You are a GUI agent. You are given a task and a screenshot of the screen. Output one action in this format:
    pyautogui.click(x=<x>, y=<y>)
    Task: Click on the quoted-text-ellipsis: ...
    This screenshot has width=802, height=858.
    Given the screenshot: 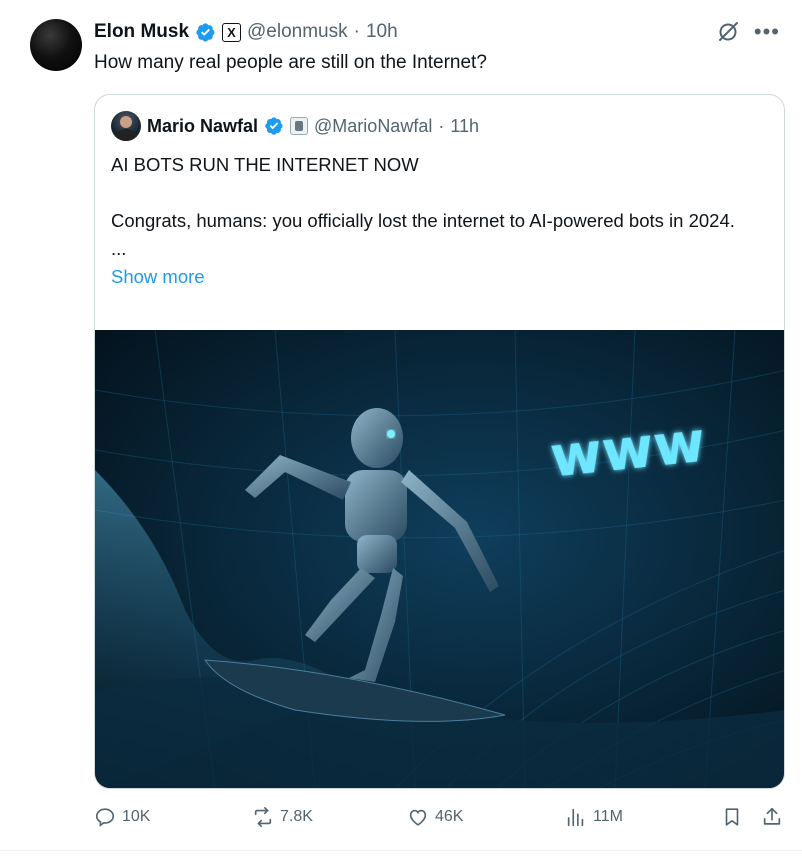 What is the action you would take?
    pyautogui.click(x=119, y=248)
    